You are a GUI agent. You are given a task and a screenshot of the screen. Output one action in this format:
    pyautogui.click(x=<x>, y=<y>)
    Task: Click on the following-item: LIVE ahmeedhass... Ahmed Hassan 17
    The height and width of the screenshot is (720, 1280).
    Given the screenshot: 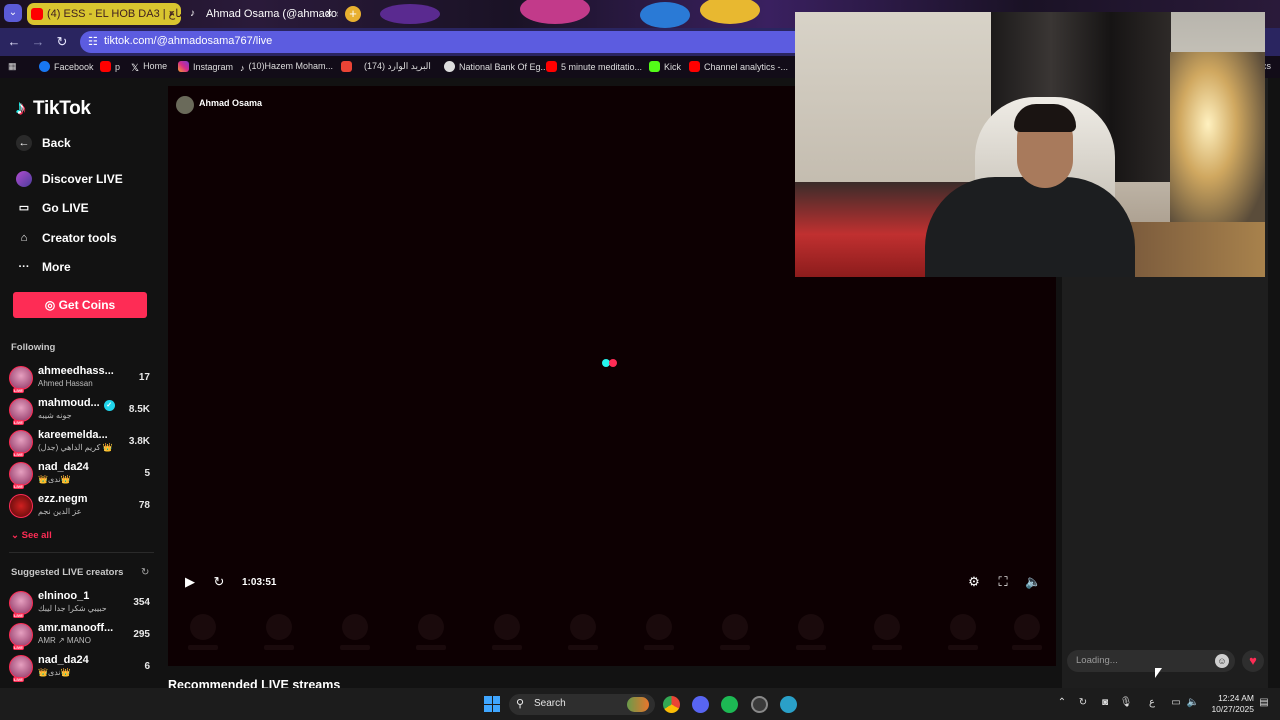 What is the action you would take?
    pyautogui.click(x=81, y=378)
    